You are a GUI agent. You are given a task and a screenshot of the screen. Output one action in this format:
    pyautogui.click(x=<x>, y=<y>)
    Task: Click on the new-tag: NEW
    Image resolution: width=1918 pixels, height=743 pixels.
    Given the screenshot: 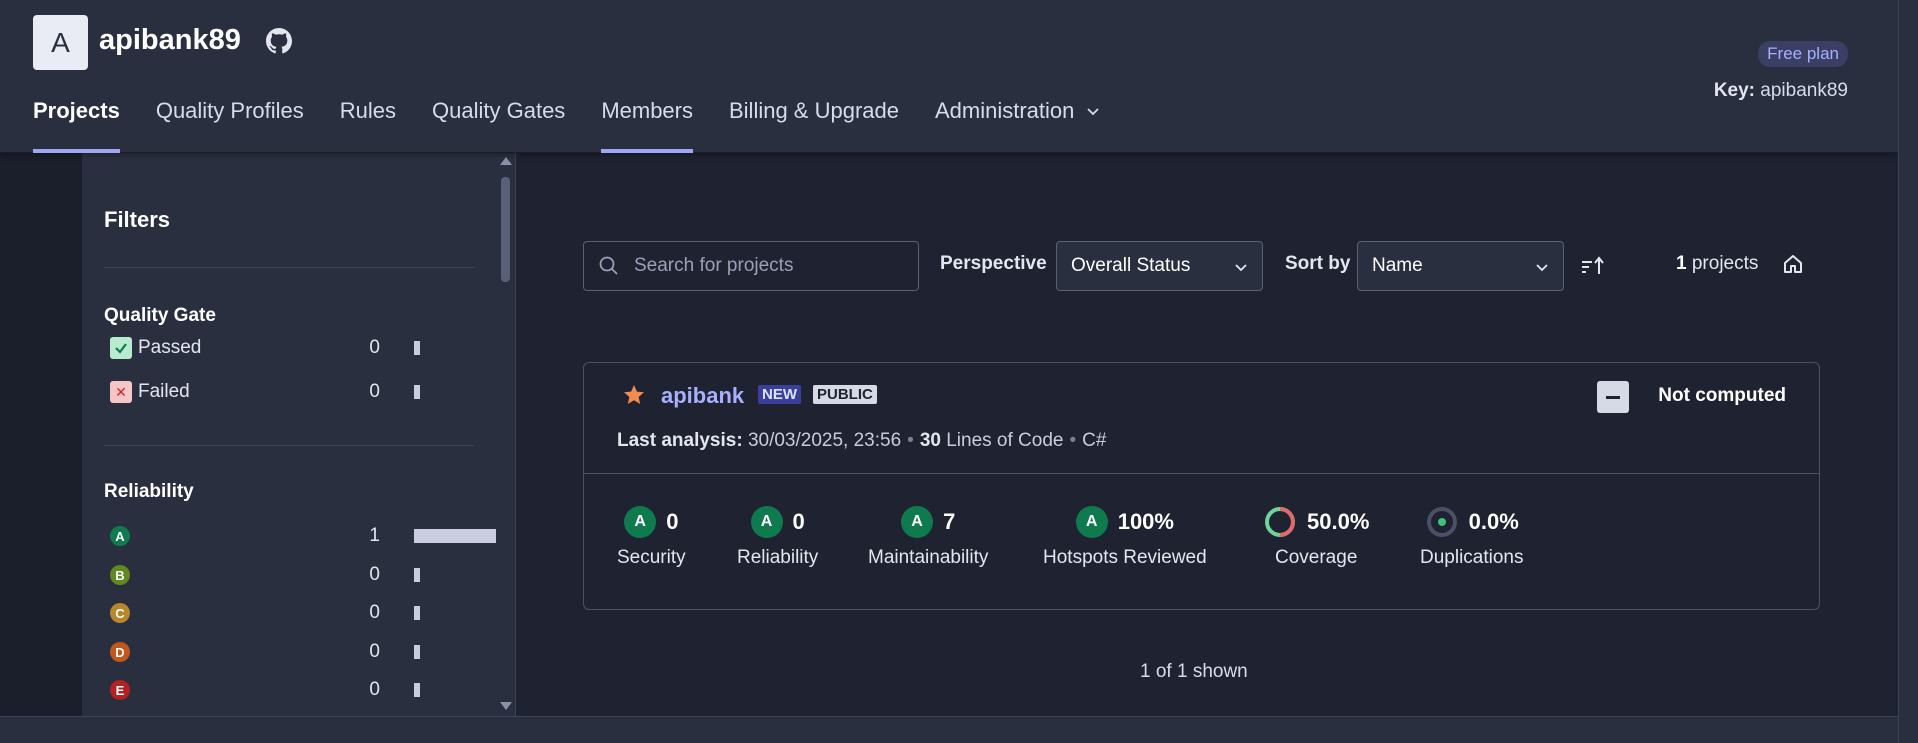 What is the action you would take?
    pyautogui.click(x=779, y=394)
    